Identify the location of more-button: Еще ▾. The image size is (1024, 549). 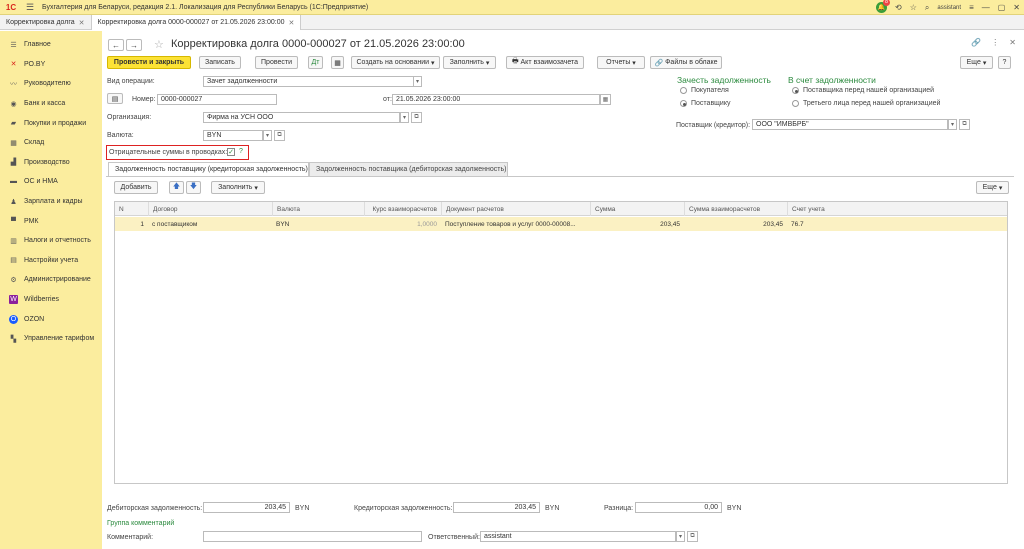
(976, 62).